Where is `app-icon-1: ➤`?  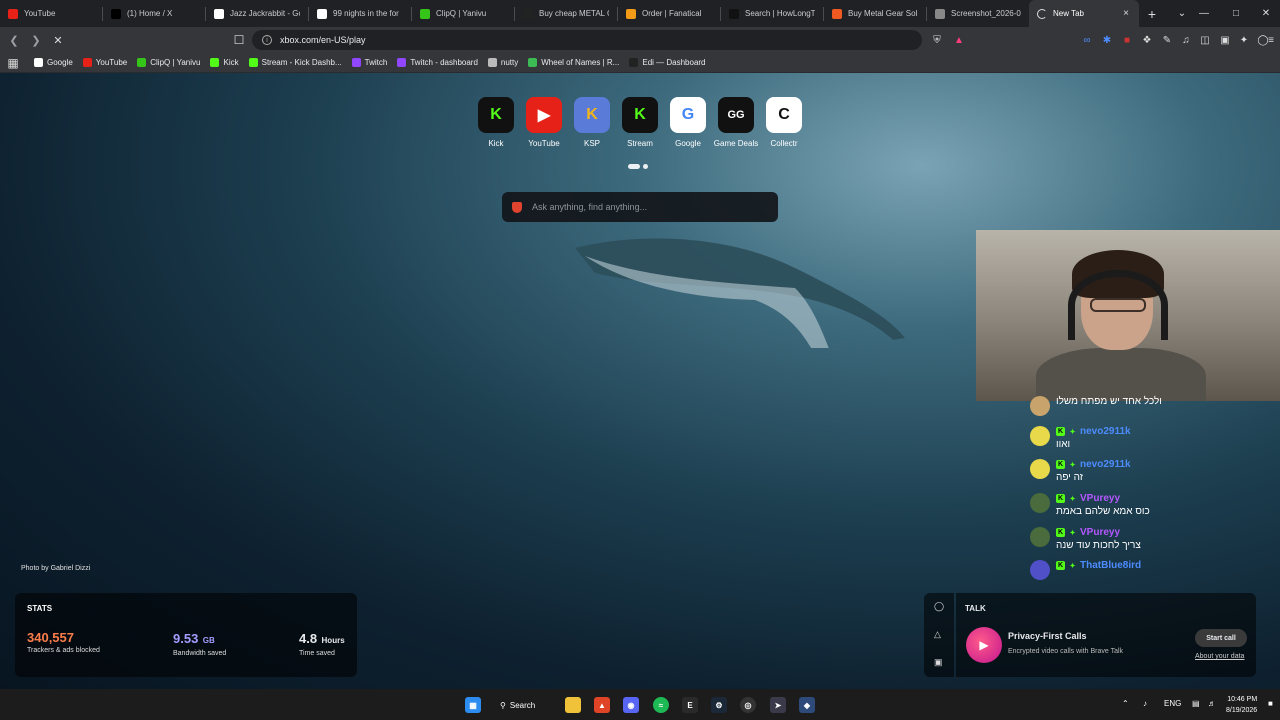
app-icon-1: ➤ is located at coordinates (778, 705).